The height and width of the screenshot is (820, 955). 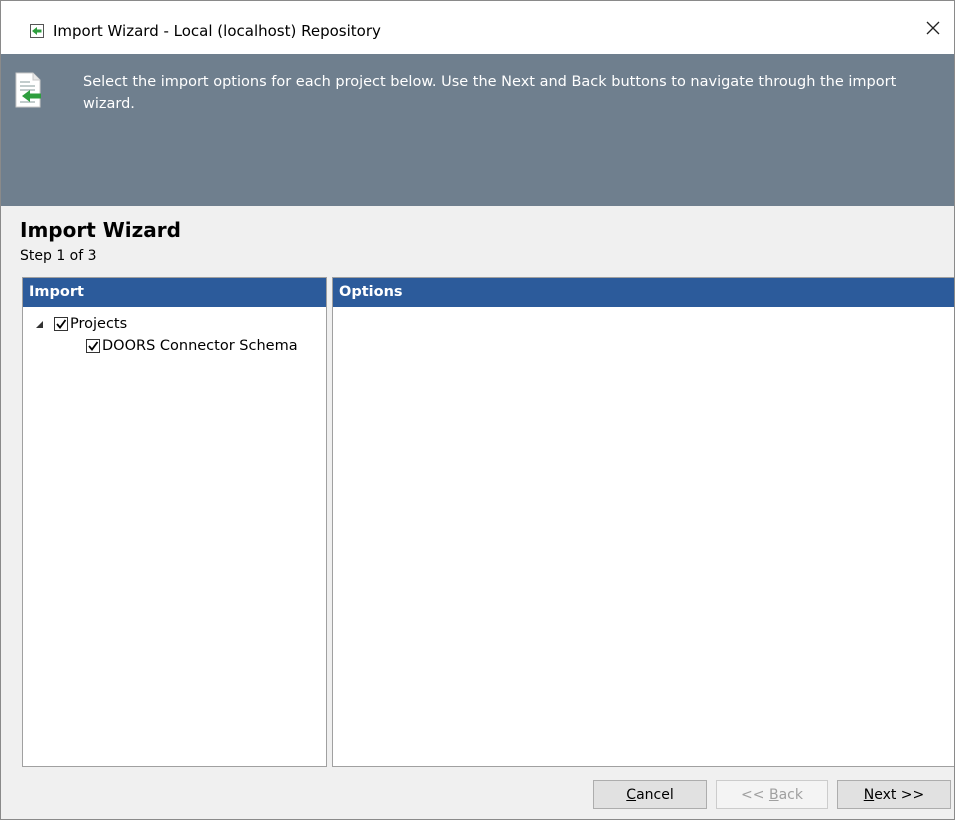 What do you see at coordinates (174, 292) in the screenshot?
I see `import-panel-header: Import` at bounding box center [174, 292].